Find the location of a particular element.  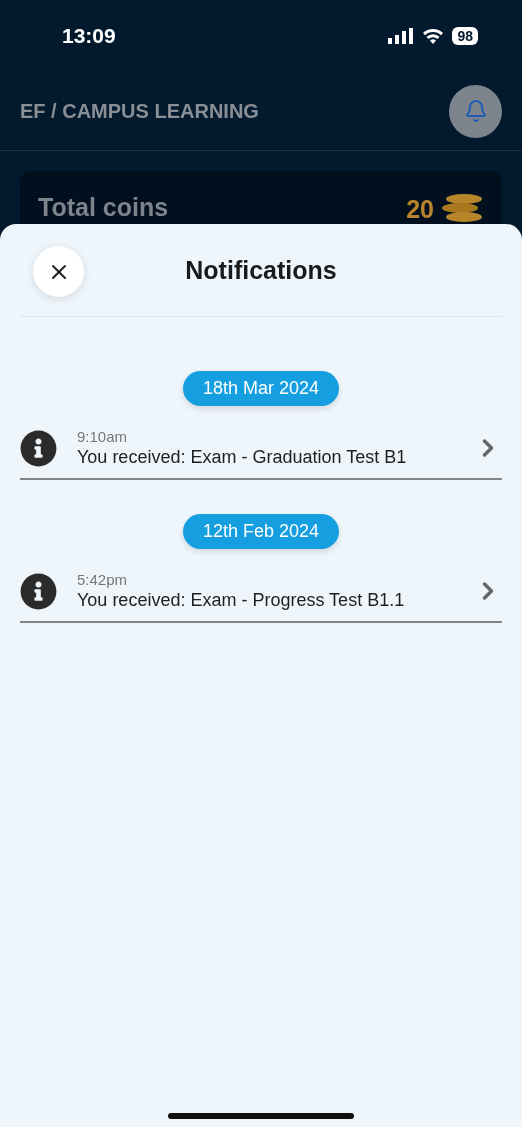

bell-icon is located at coordinates (475, 111).